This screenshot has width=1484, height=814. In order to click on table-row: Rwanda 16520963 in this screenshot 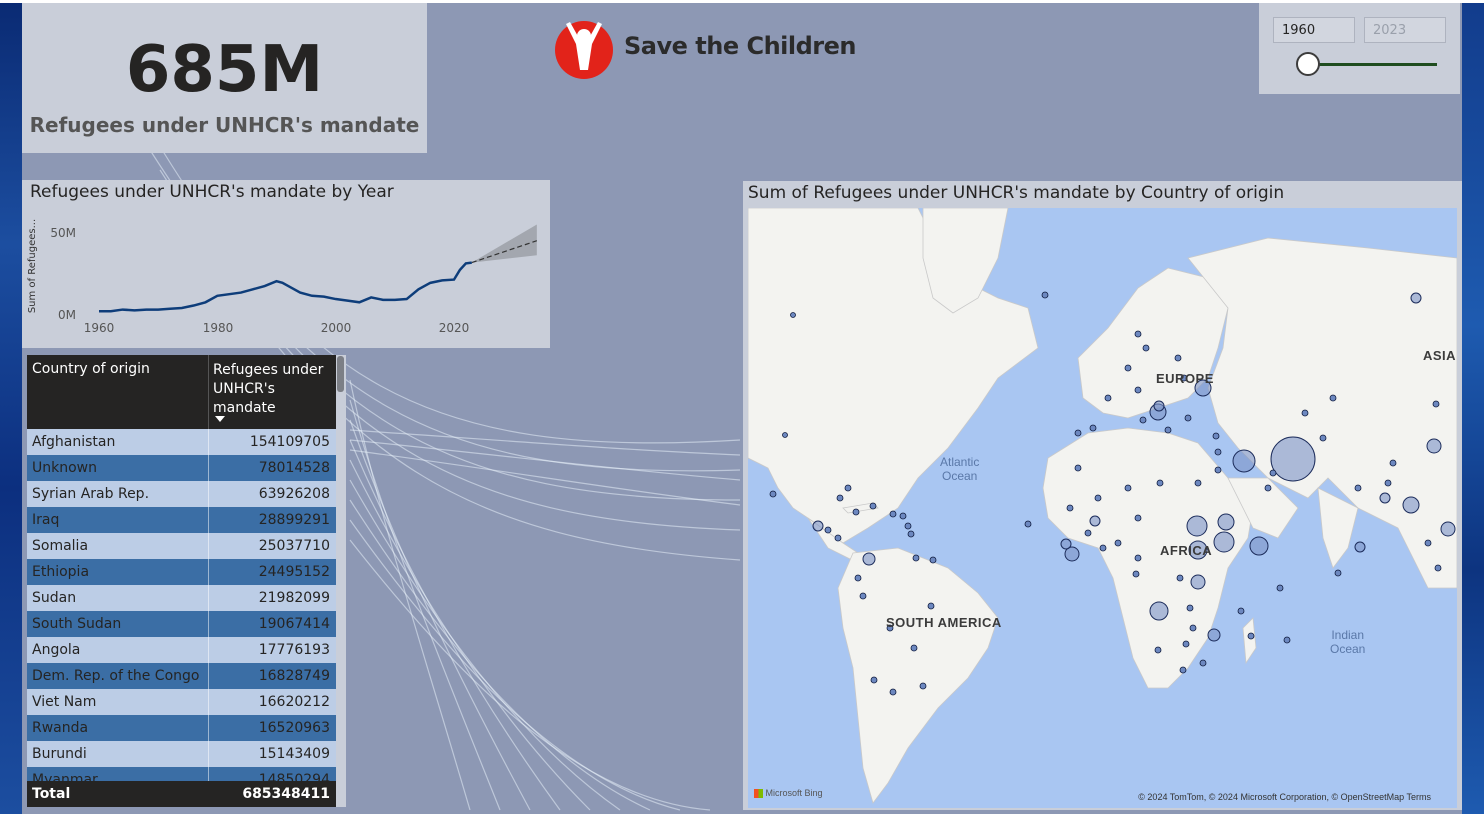, I will do `click(181, 728)`.